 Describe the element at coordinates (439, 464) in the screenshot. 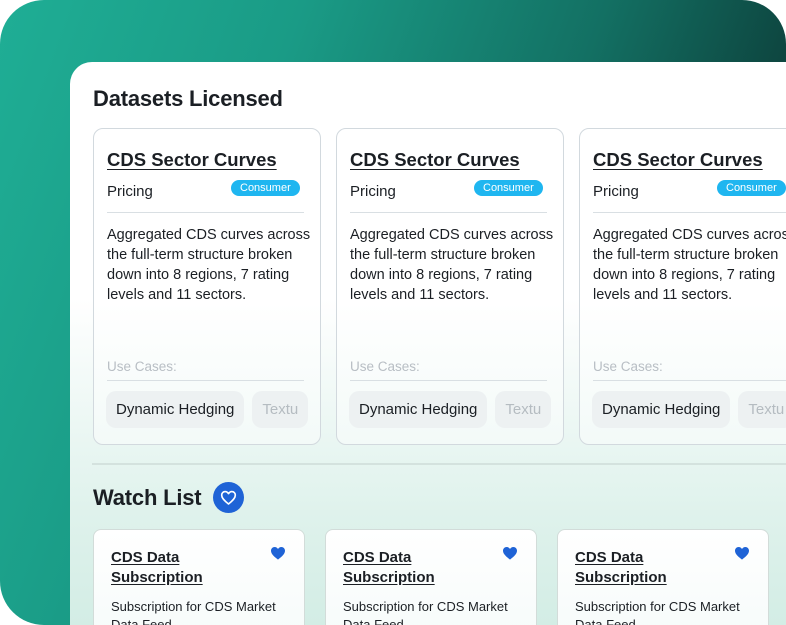

I see `section-divider` at that location.